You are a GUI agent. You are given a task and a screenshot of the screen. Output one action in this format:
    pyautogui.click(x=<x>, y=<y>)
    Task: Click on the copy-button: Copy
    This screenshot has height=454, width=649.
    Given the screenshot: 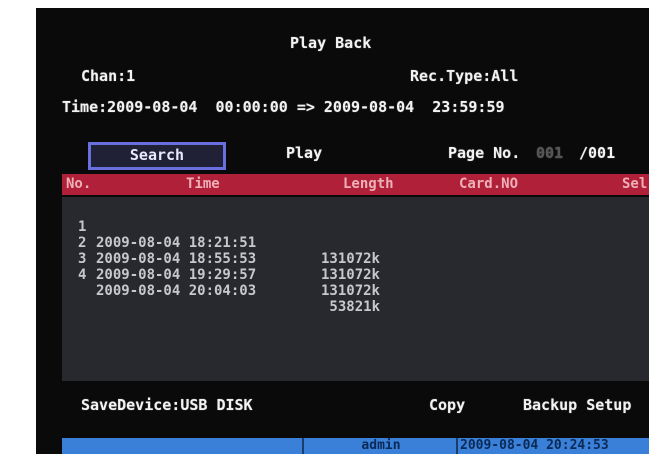 What is the action you would take?
    pyautogui.click(x=447, y=405)
    